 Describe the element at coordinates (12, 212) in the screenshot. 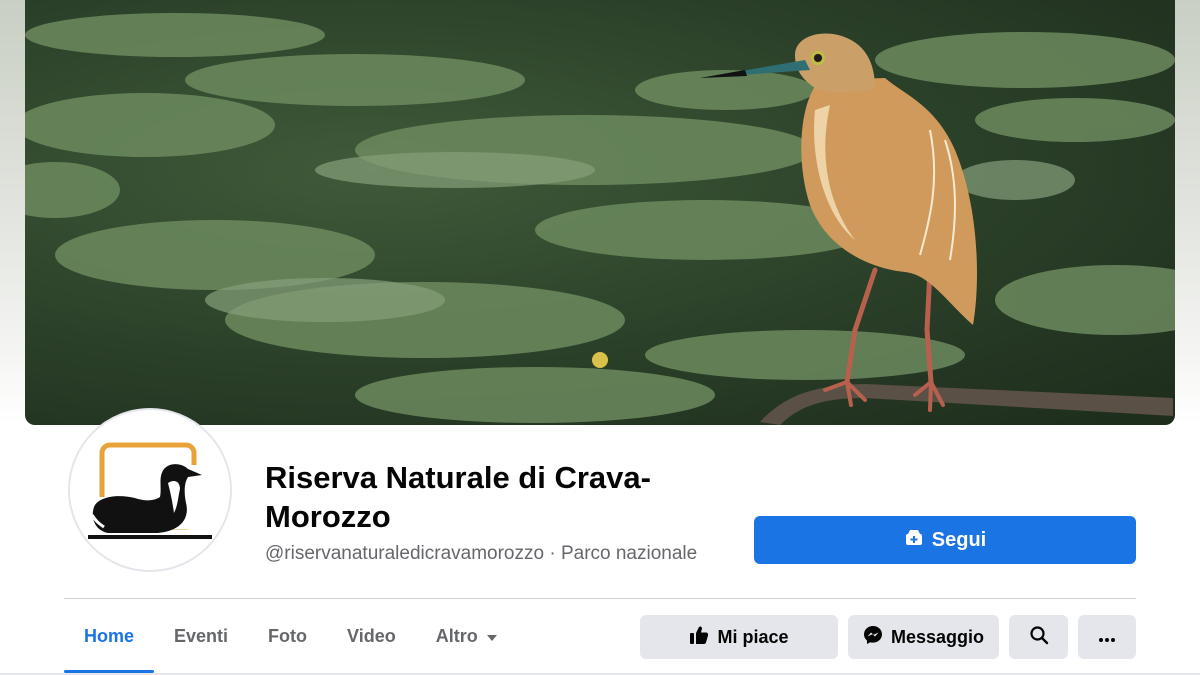

I see `cover-side-left` at that location.